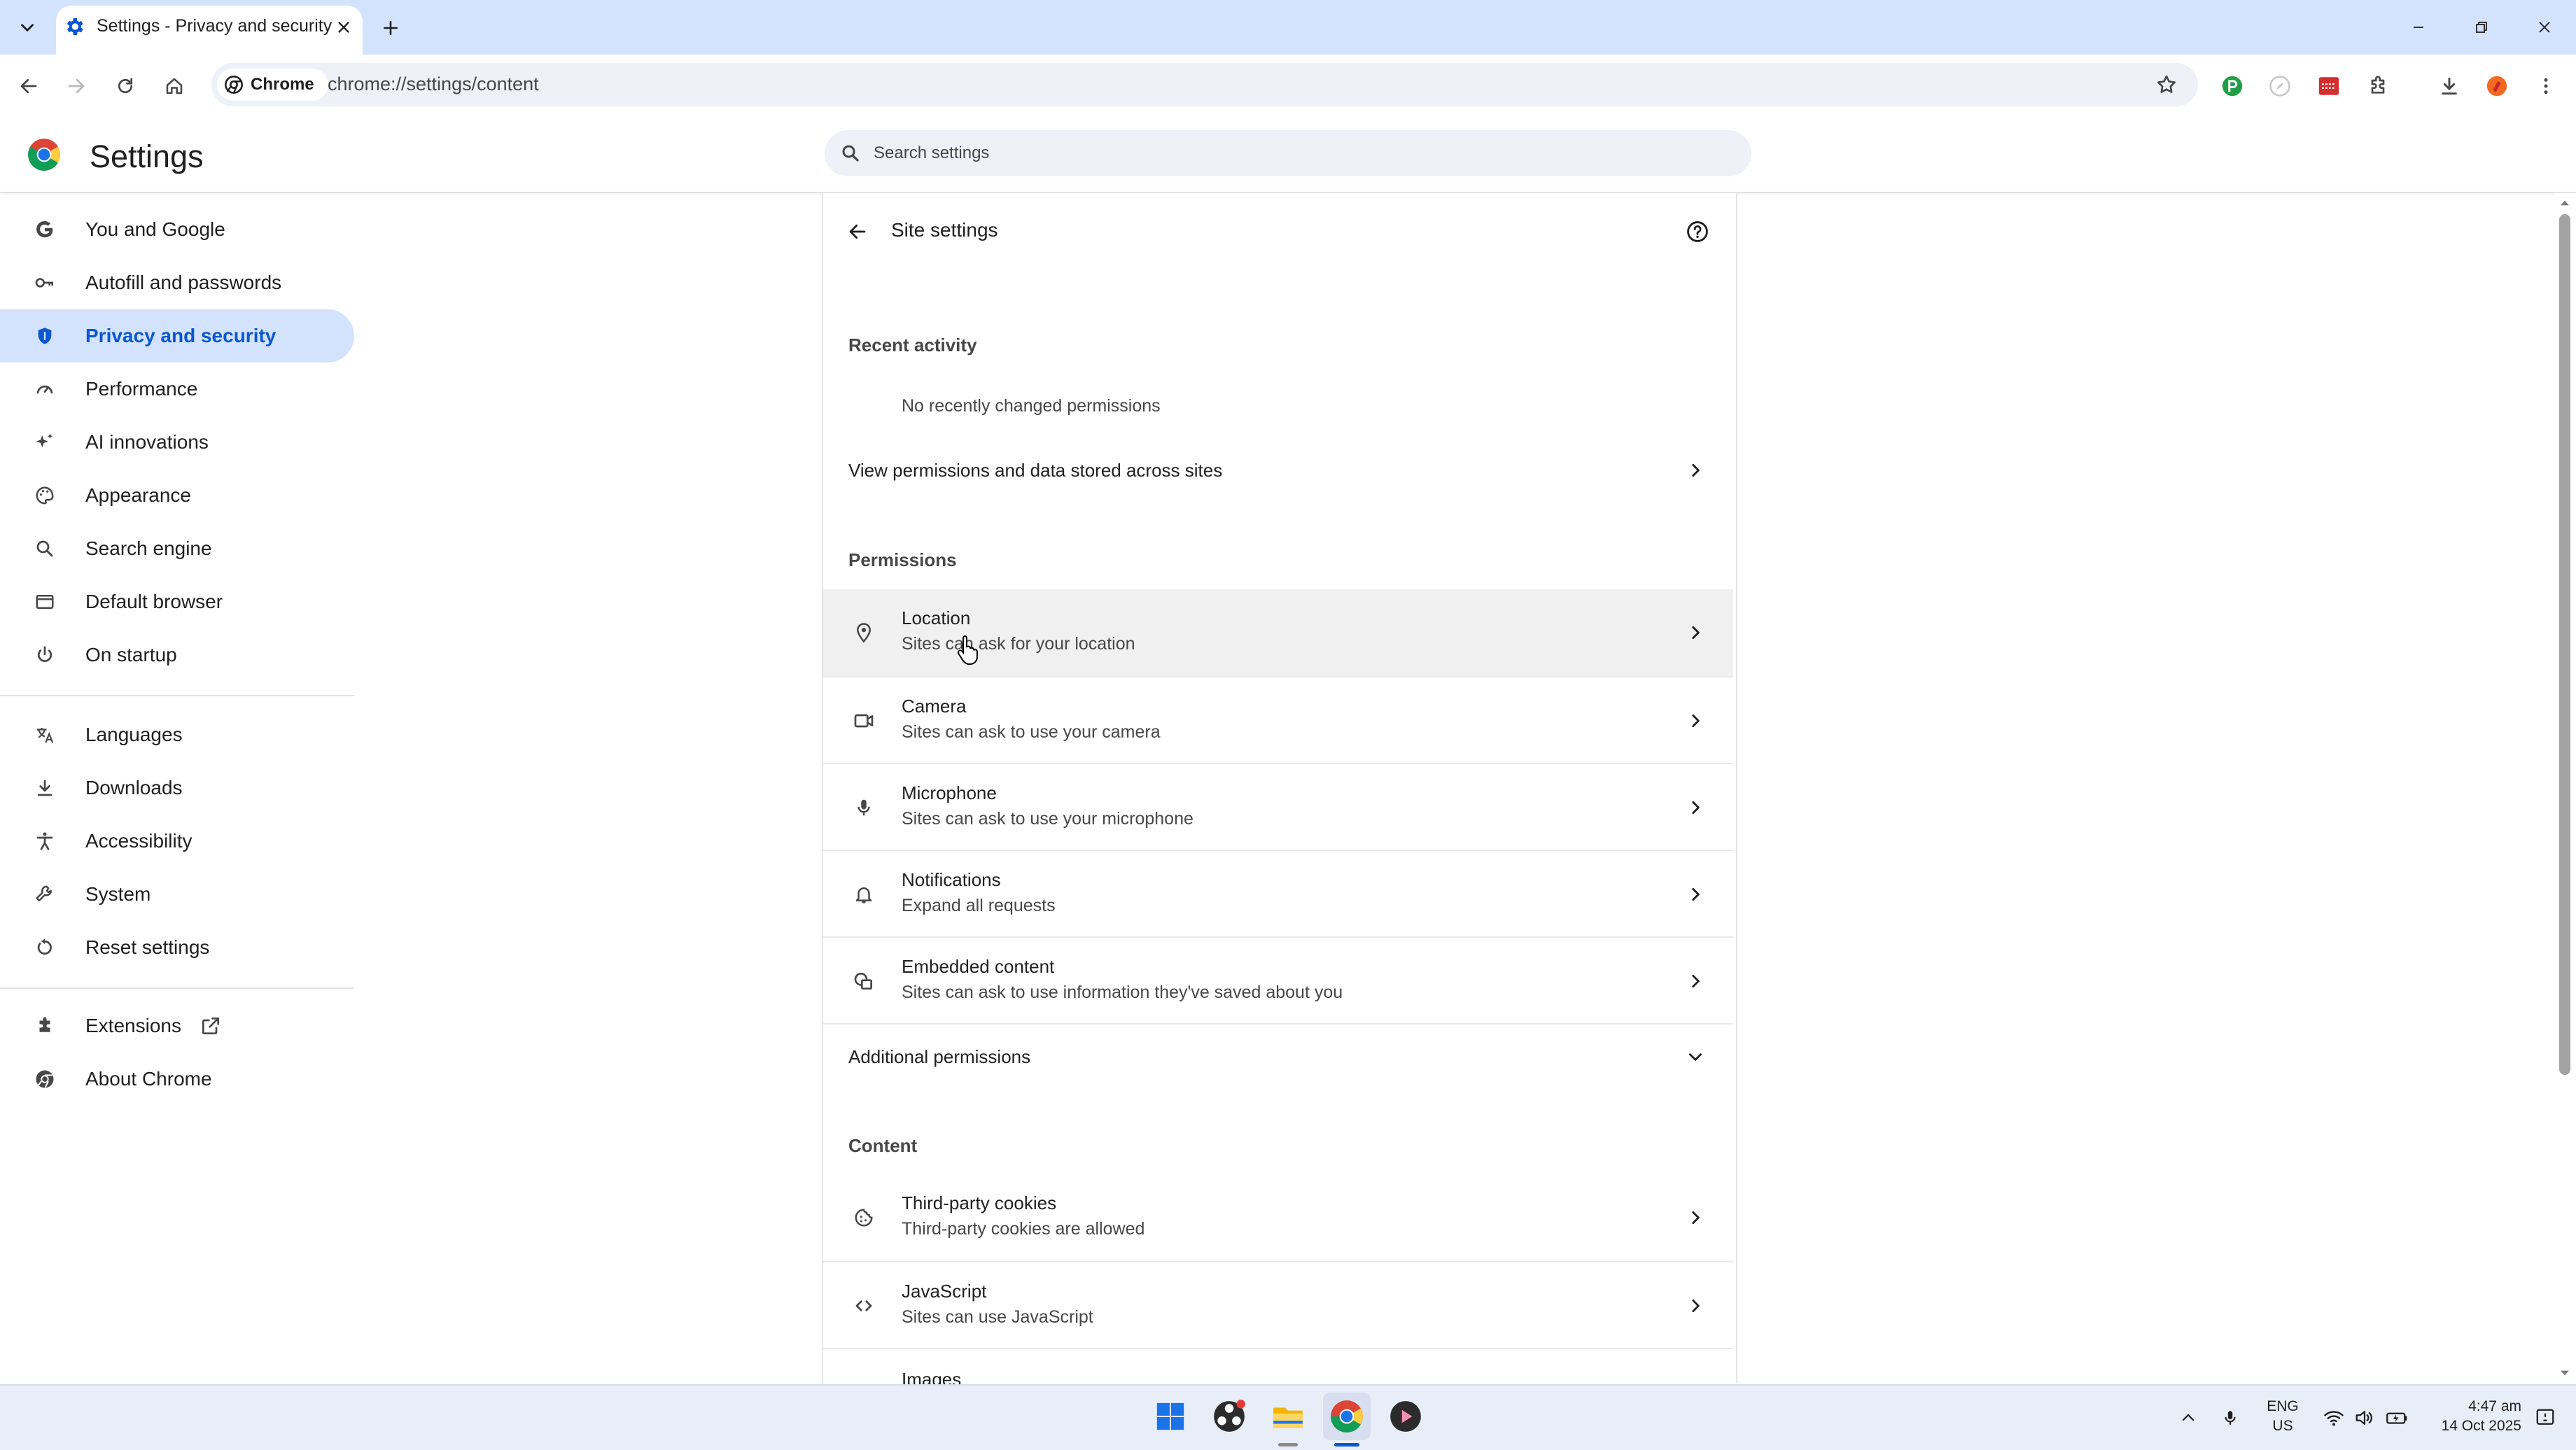 The width and height of the screenshot is (2576, 1450). Describe the element at coordinates (1278, 1367) in the screenshot. I see `content-row-images: Images` at that location.